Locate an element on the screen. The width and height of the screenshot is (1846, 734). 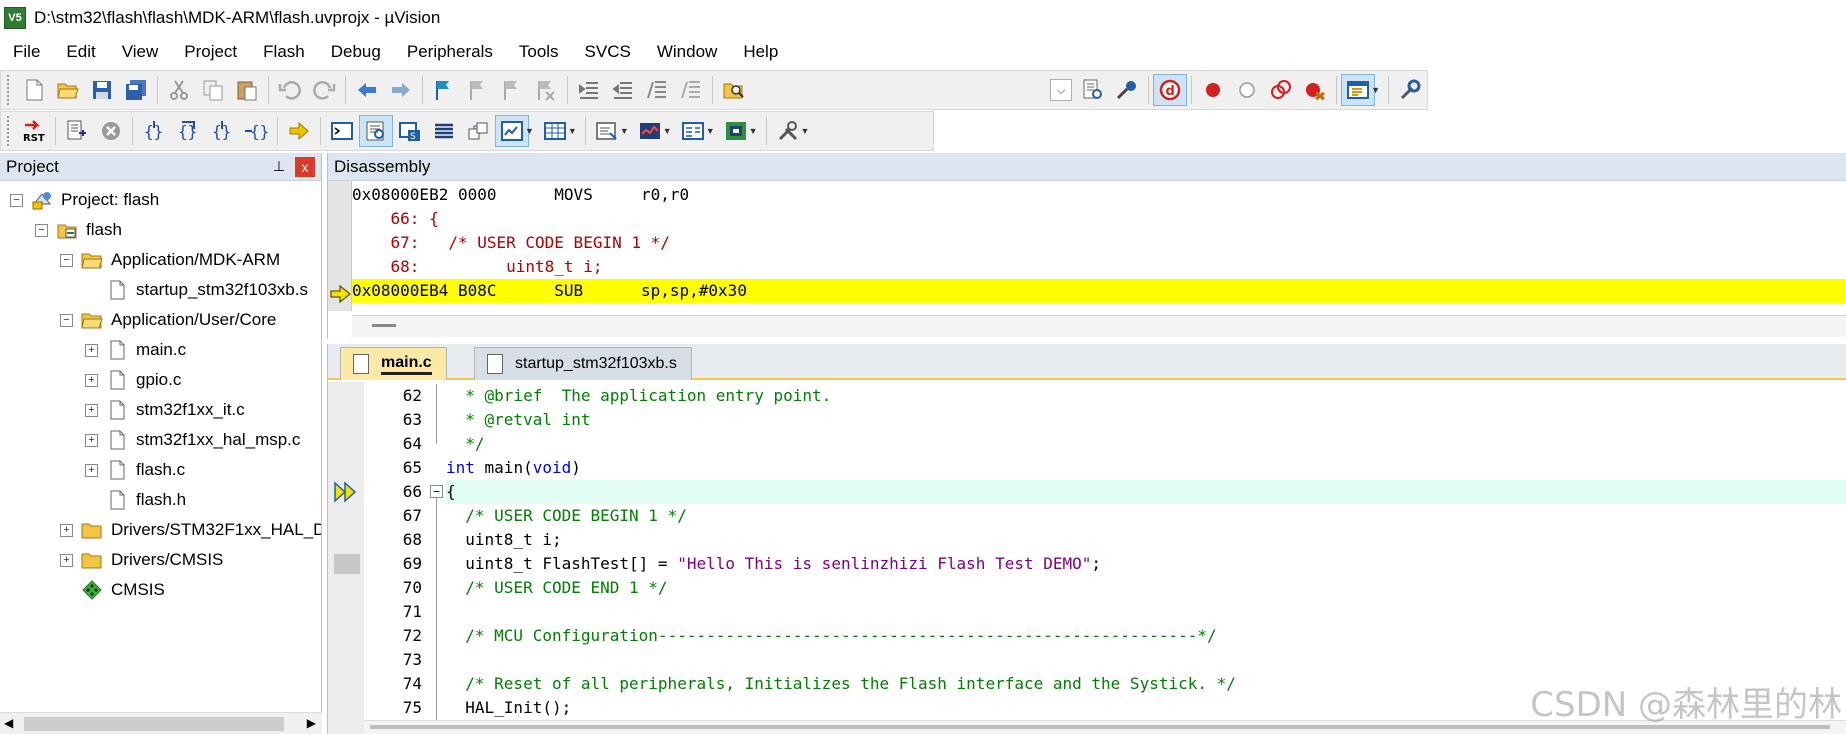
menu-window: Window is located at coordinates (687, 52).